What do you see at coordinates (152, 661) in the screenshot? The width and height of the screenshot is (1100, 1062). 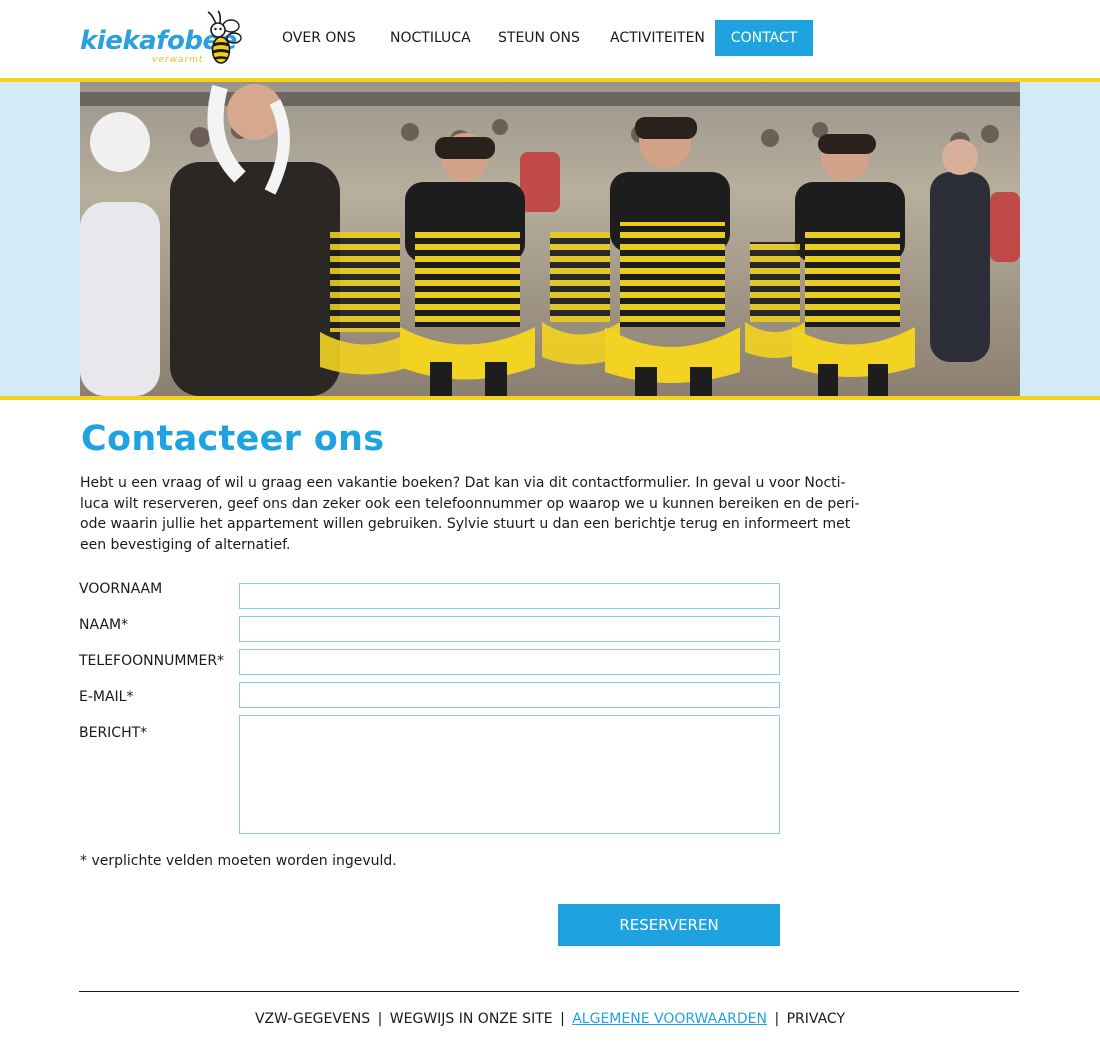 I see `telefoon-label: TELEFOONNUMMER*` at bounding box center [152, 661].